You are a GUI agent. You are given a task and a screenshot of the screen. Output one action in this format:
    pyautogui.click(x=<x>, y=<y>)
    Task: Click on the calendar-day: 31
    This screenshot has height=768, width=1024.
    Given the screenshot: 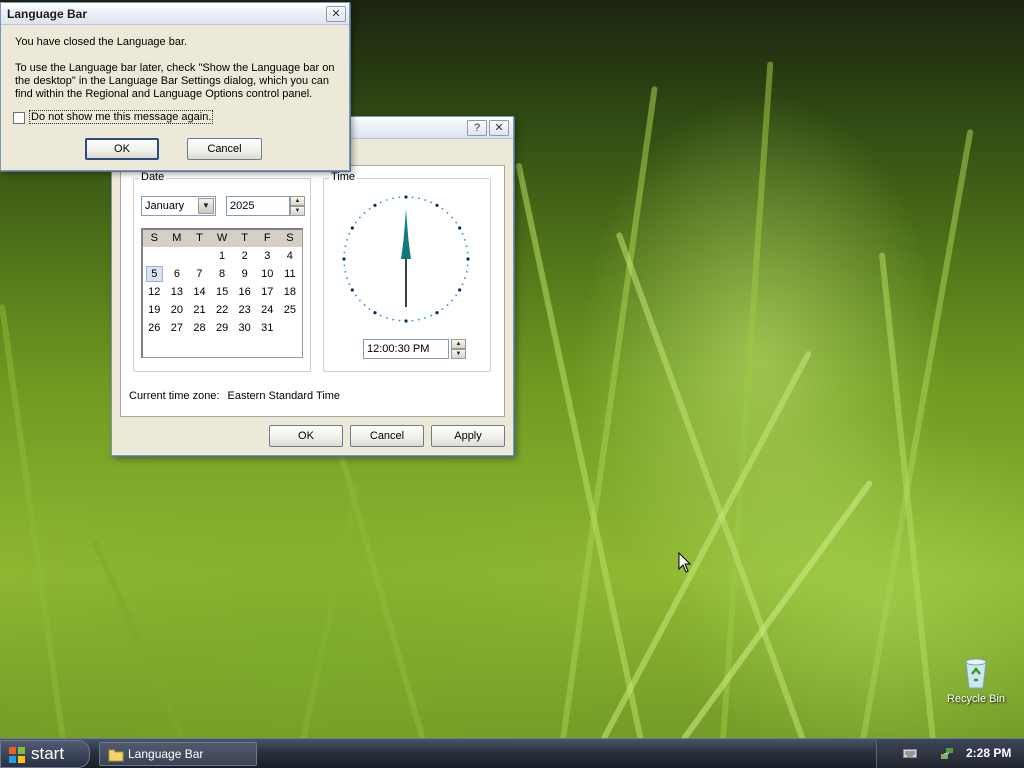 What is the action you would take?
    pyautogui.click(x=267, y=328)
    